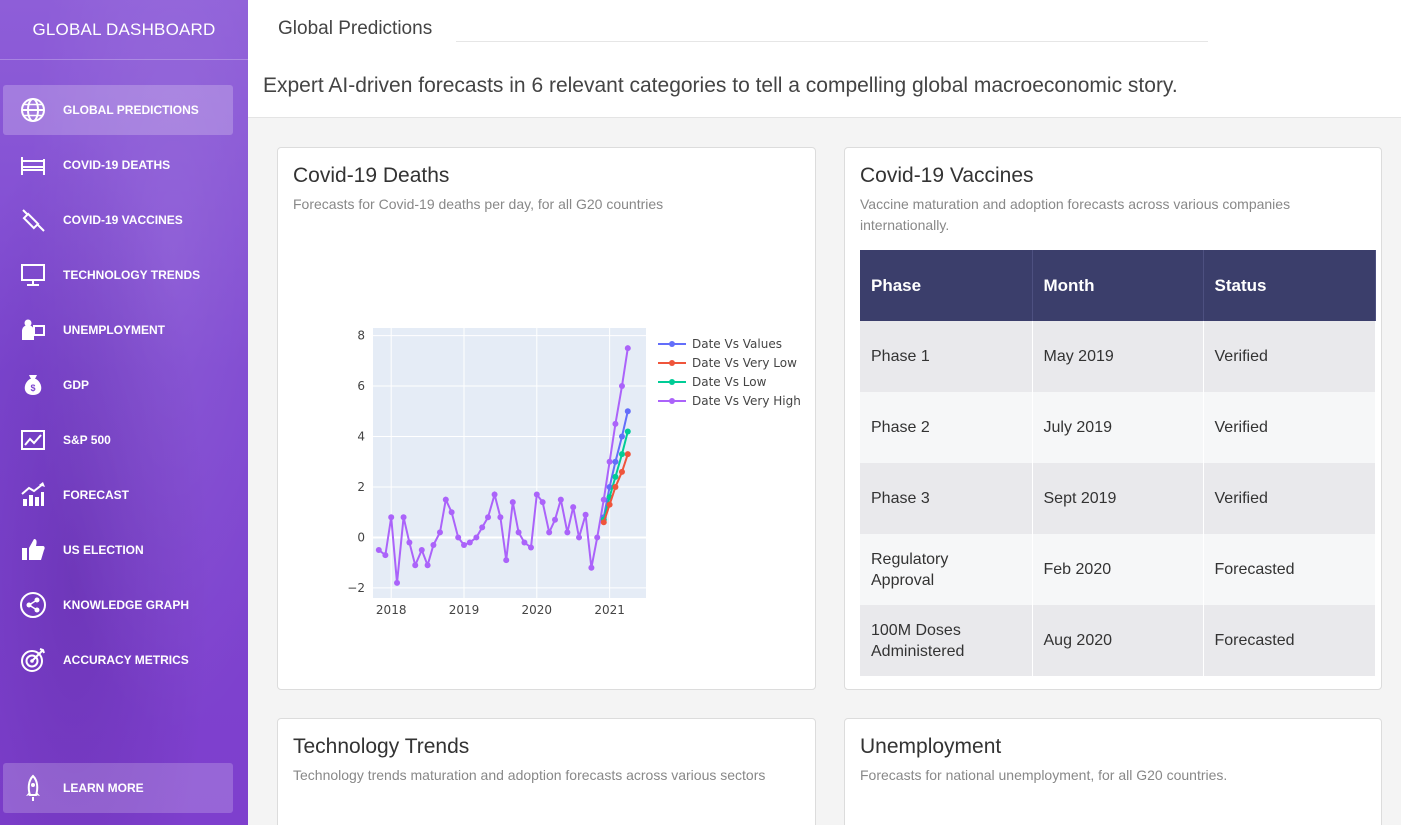  I want to click on sidebar-item-accuracy-metrics: ACCURACY METRICS, so click(118, 660).